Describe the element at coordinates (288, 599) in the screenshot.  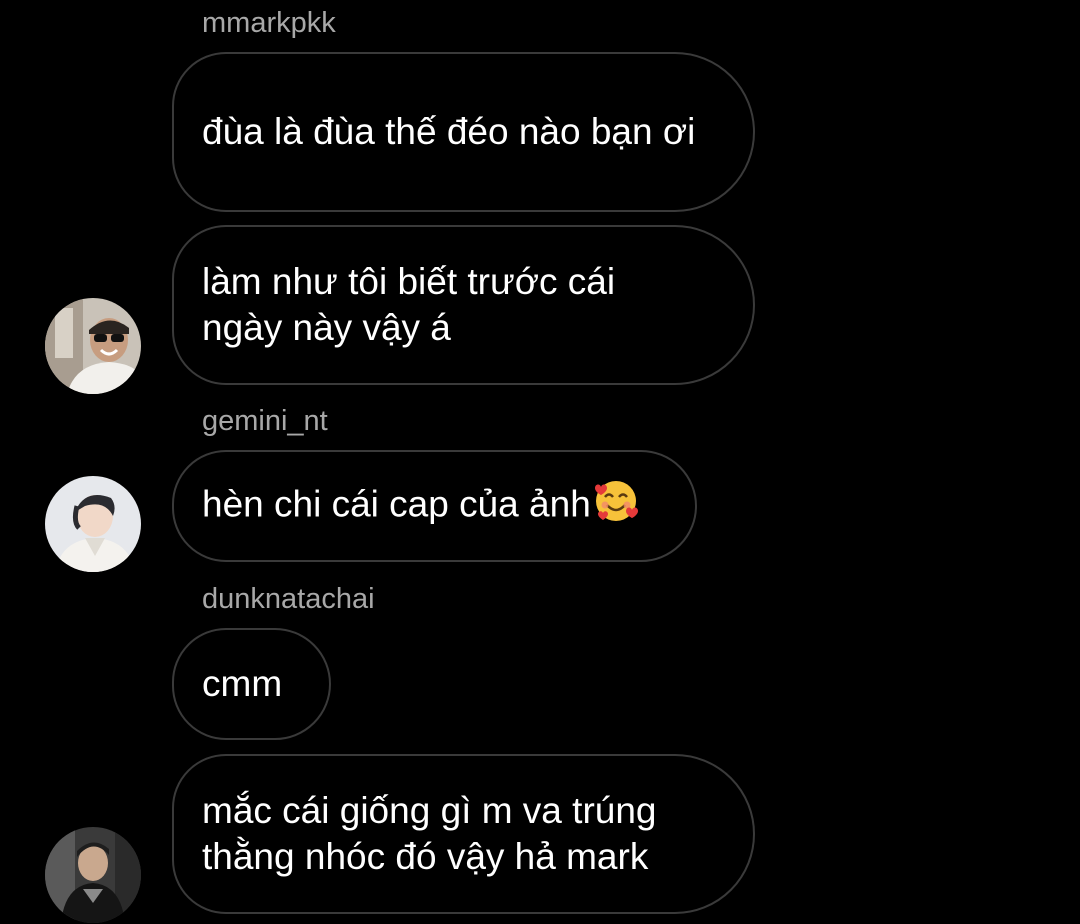
I see `sender-name-dunknatachai: dunknatachai` at that location.